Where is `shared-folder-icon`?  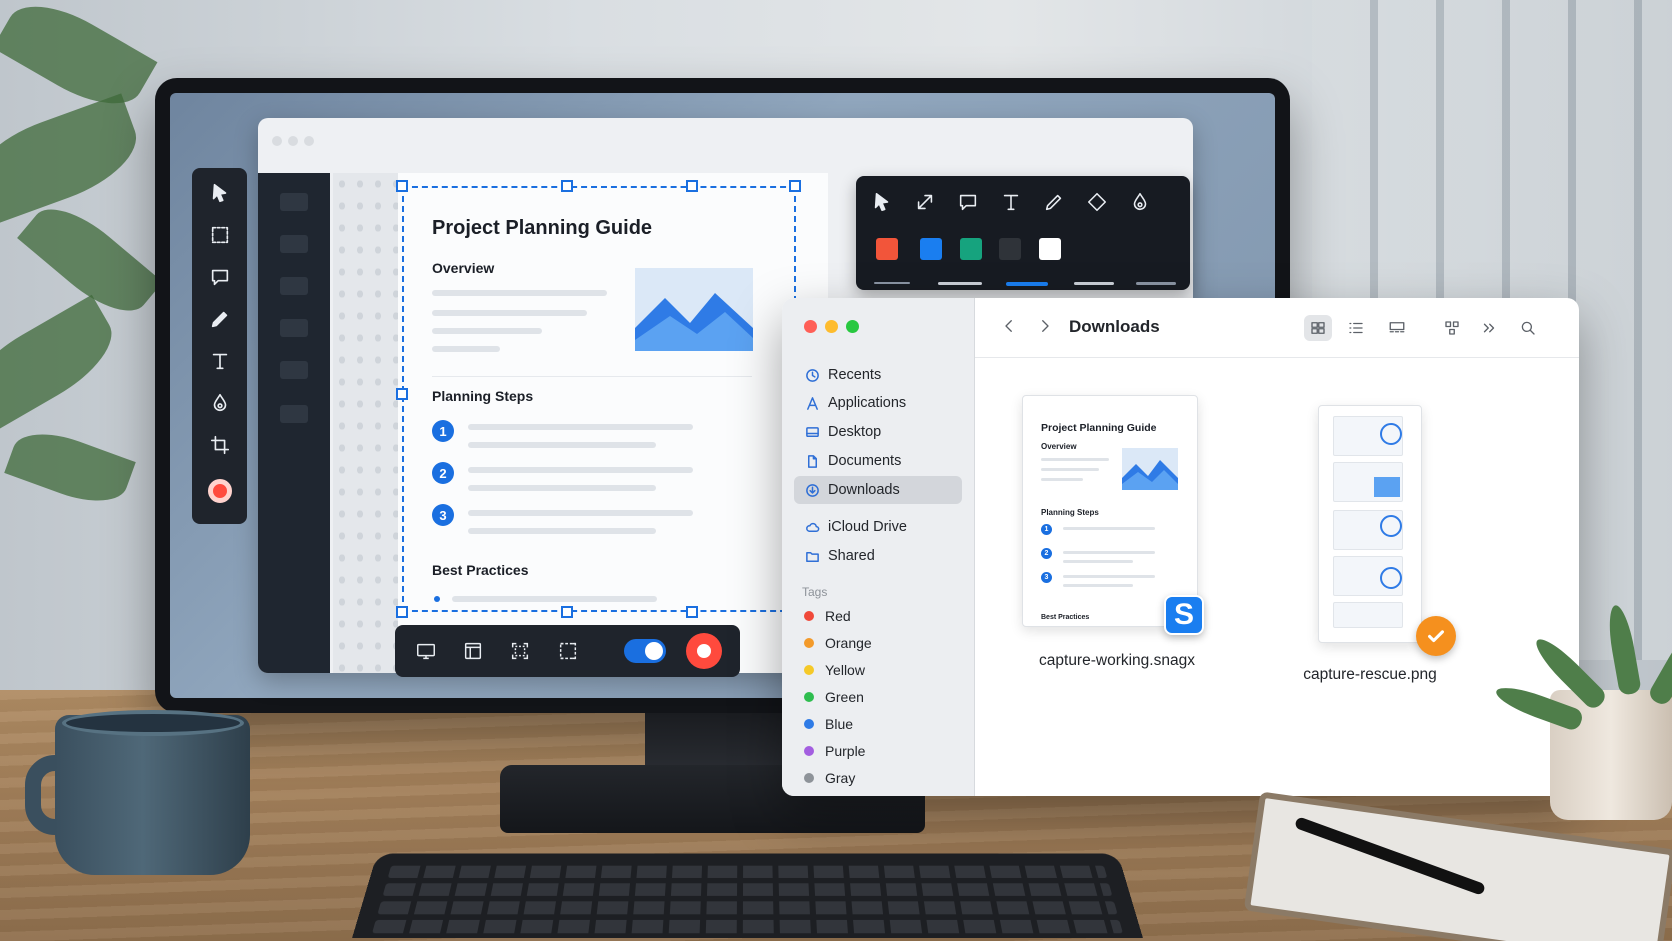 shared-folder-icon is located at coordinates (812, 556).